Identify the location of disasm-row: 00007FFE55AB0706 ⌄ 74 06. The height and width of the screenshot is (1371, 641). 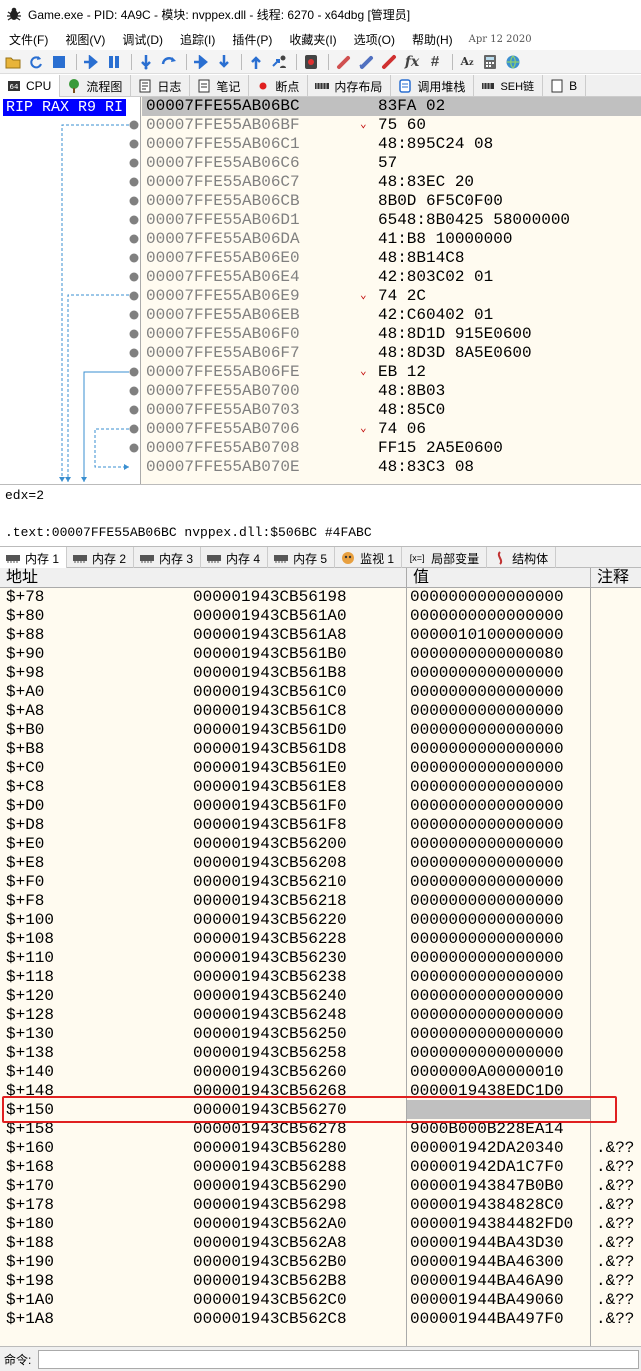
(391, 429).